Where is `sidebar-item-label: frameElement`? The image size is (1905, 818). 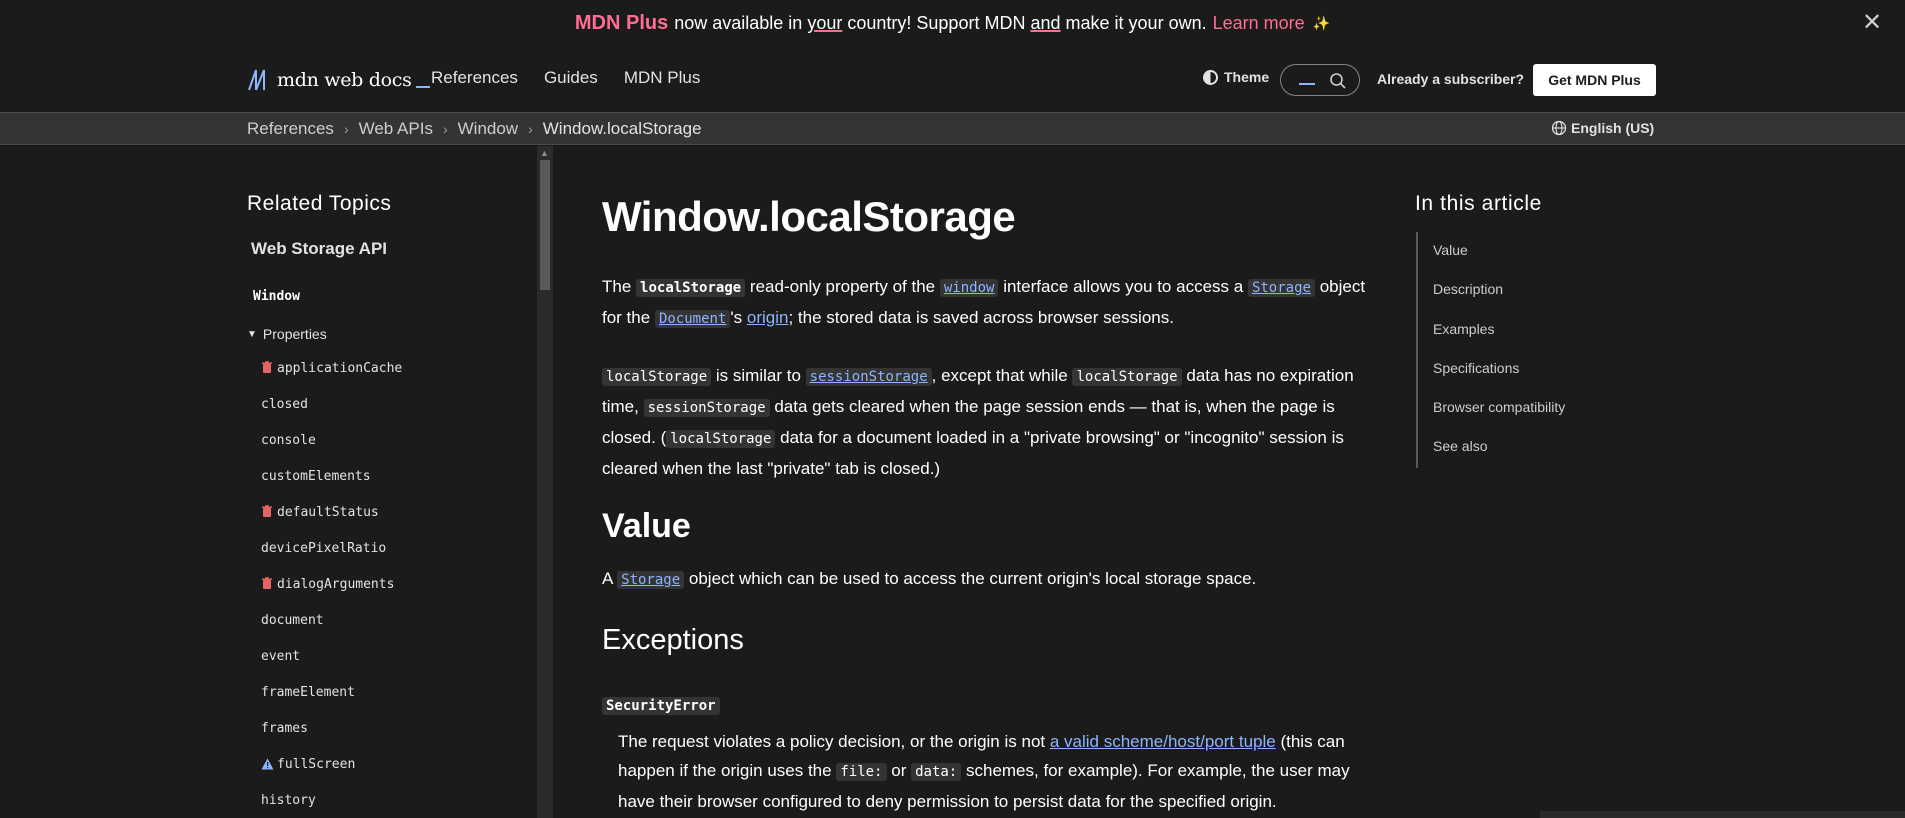
sidebar-item-label: frameElement is located at coordinates (308, 692).